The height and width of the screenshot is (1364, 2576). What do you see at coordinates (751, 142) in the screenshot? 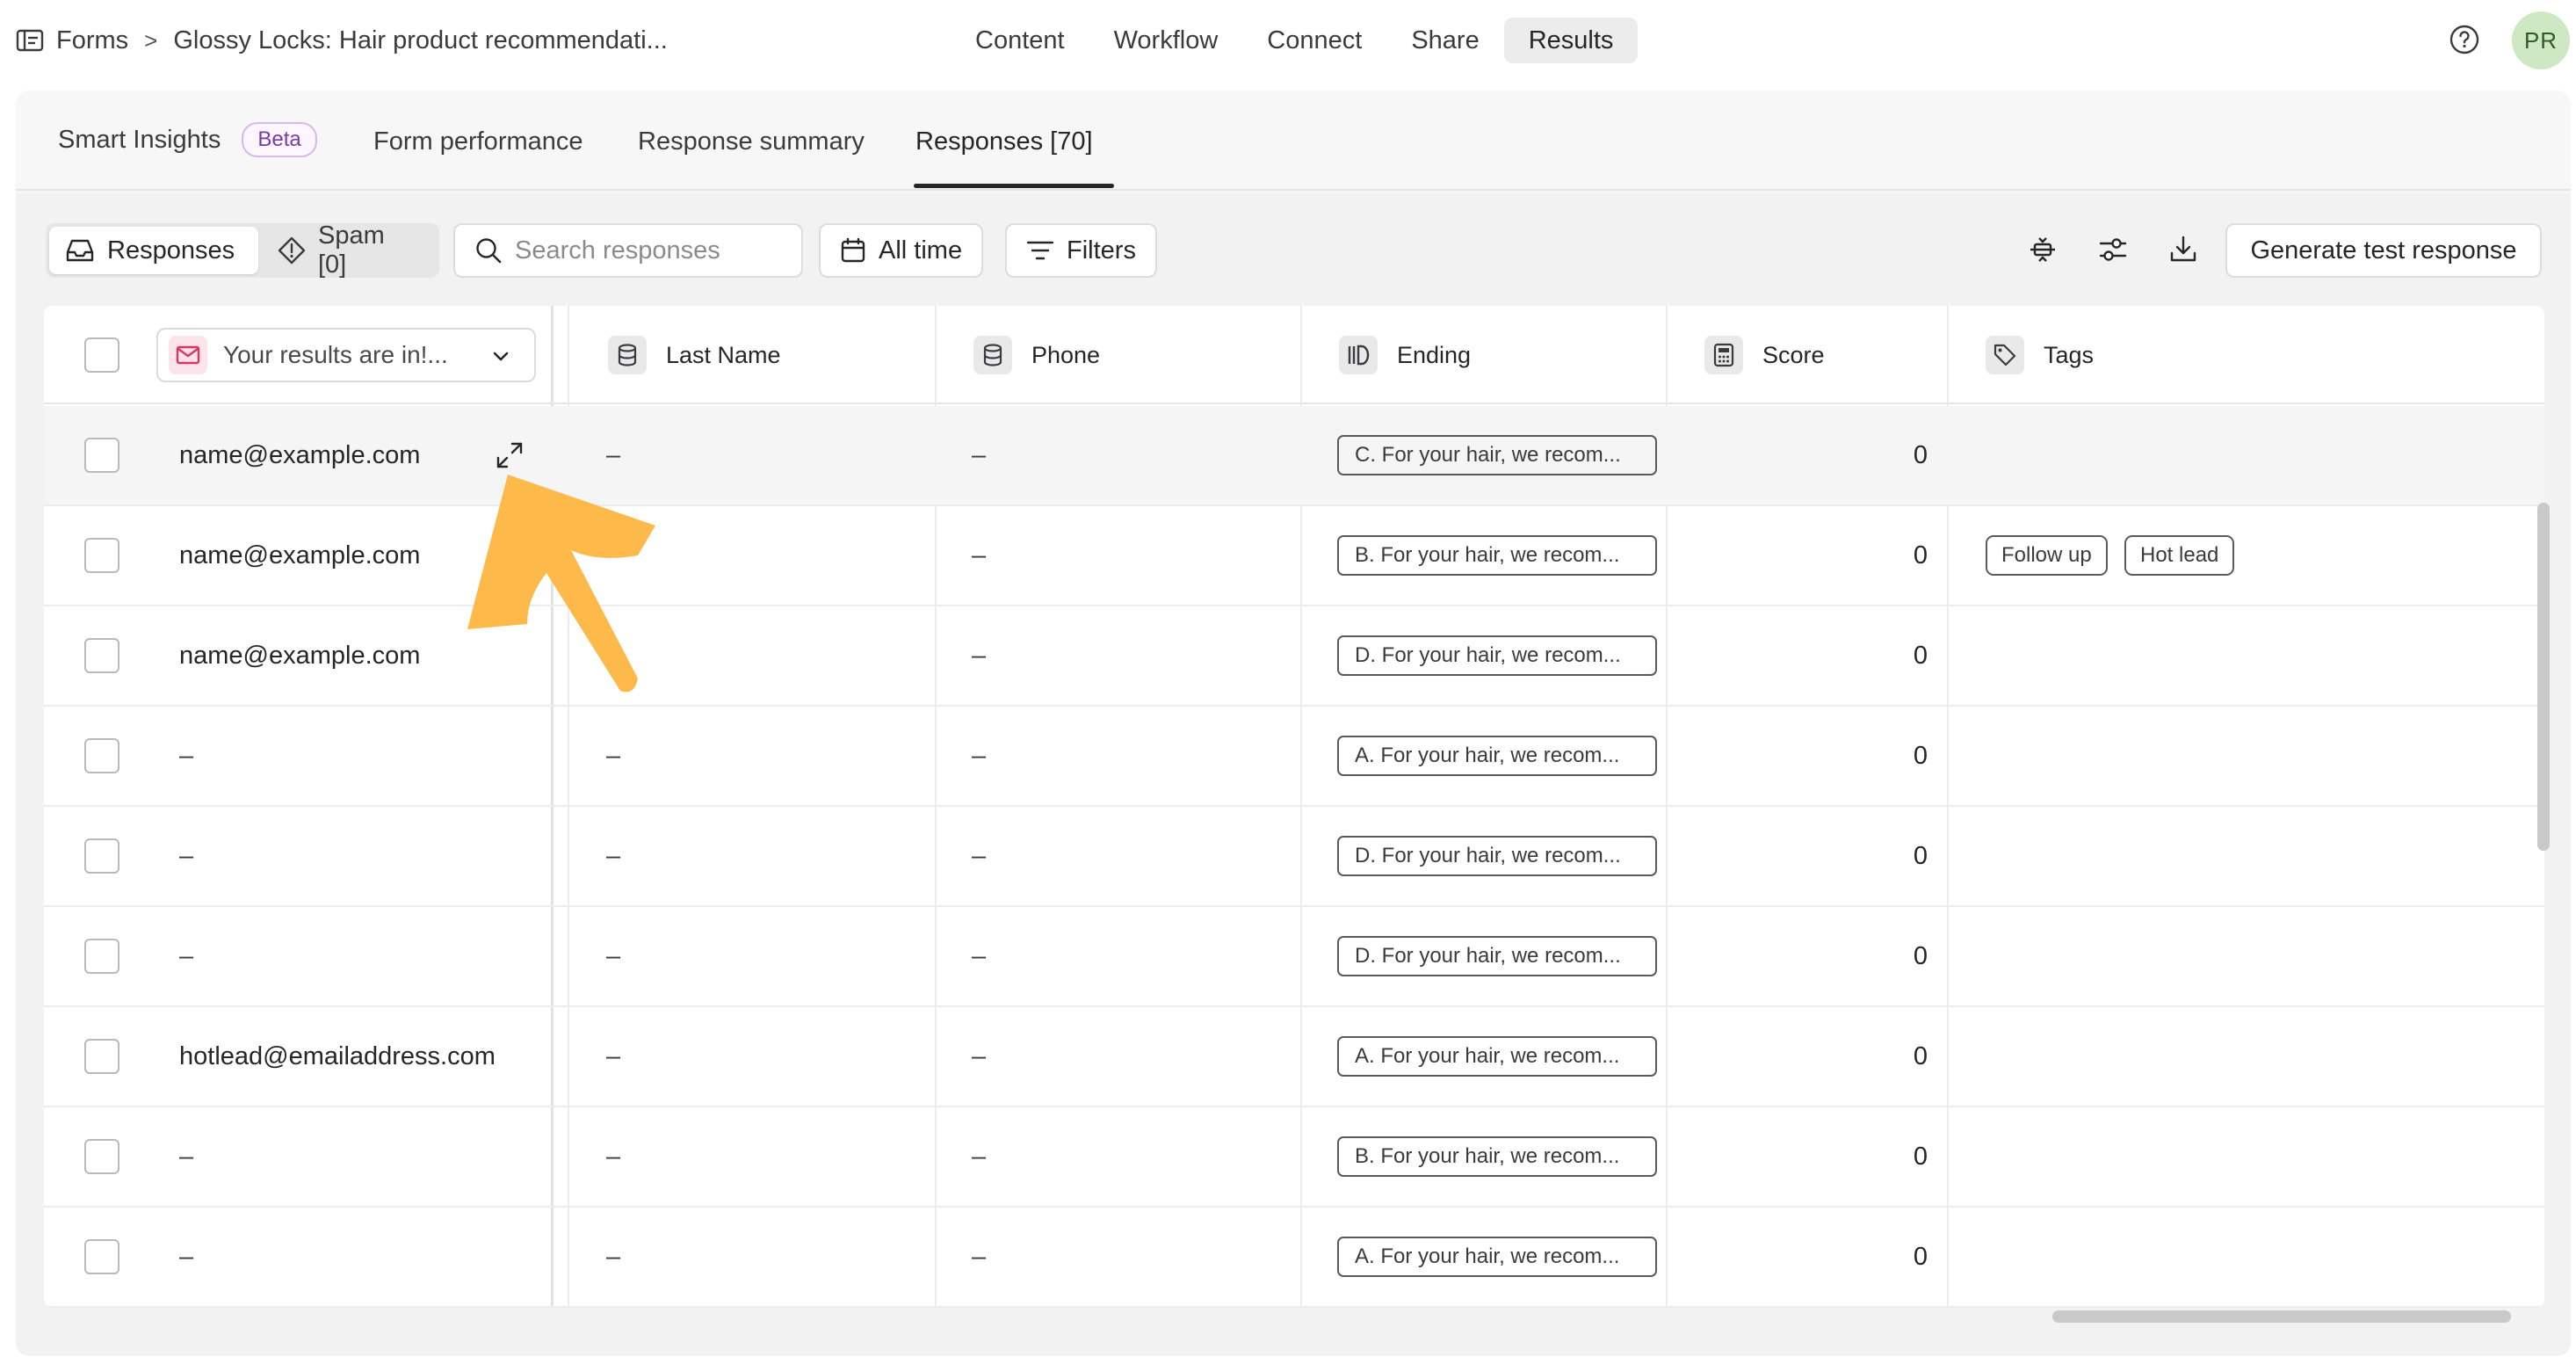
I see `tab-response-summary: Response summary` at bounding box center [751, 142].